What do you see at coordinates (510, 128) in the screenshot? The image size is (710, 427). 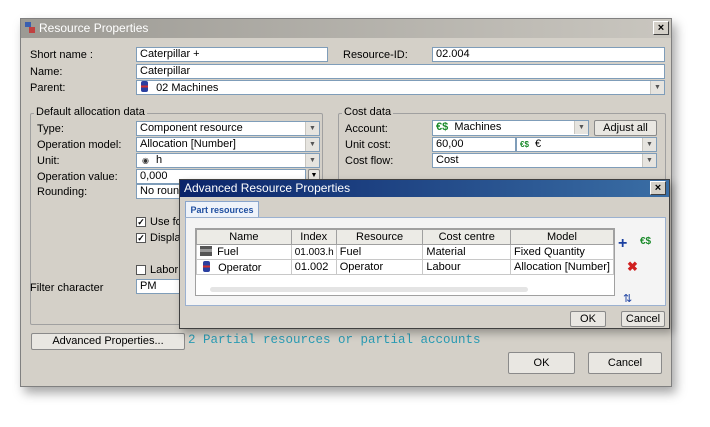 I see `account-select: €$ Machines ▼` at bounding box center [510, 128].